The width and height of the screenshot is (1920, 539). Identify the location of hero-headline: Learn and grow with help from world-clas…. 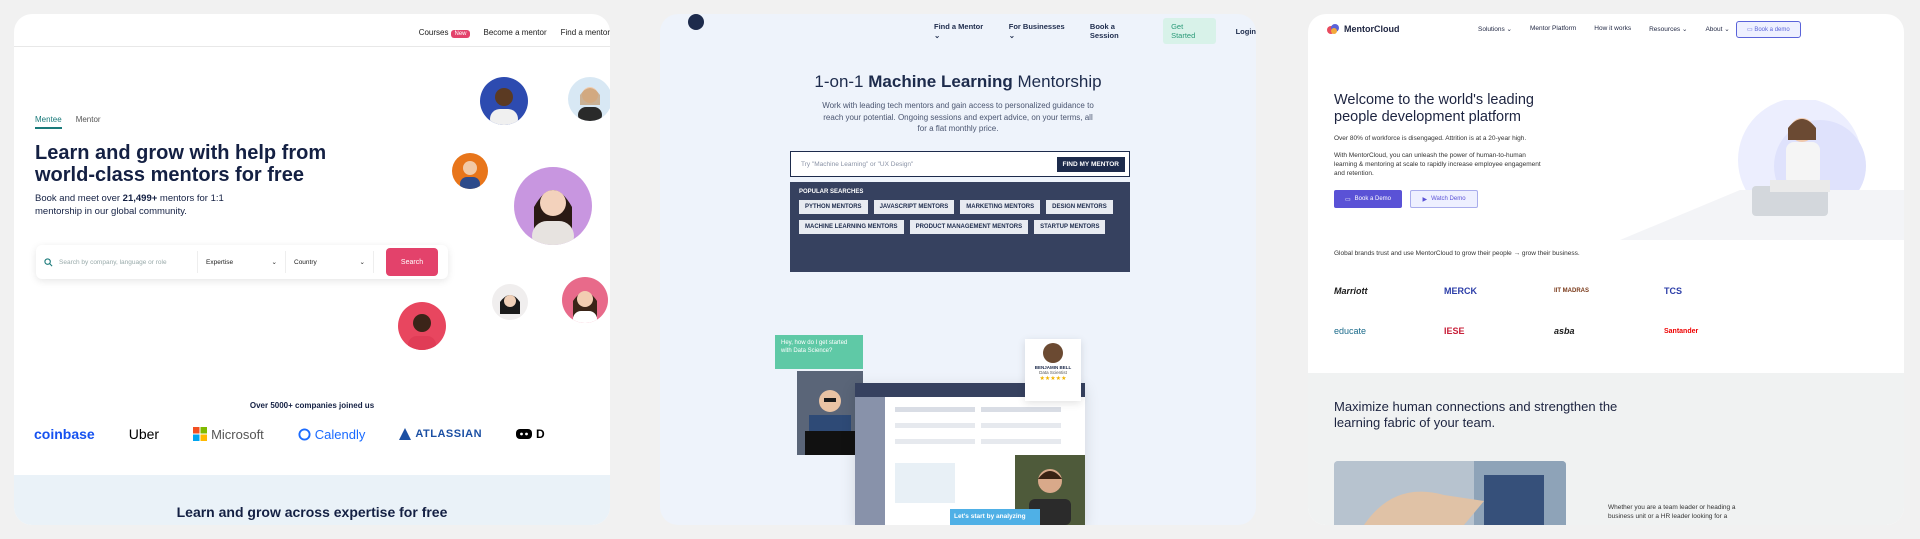
(181, 164).